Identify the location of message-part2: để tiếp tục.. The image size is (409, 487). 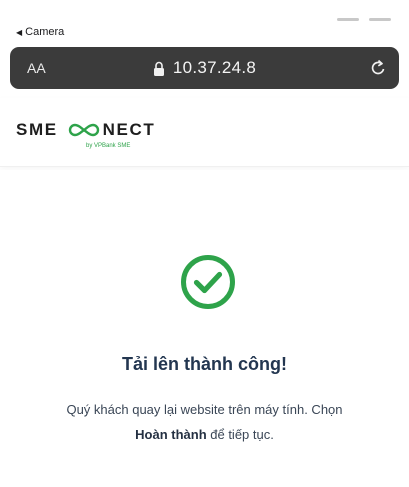
(240, 434).